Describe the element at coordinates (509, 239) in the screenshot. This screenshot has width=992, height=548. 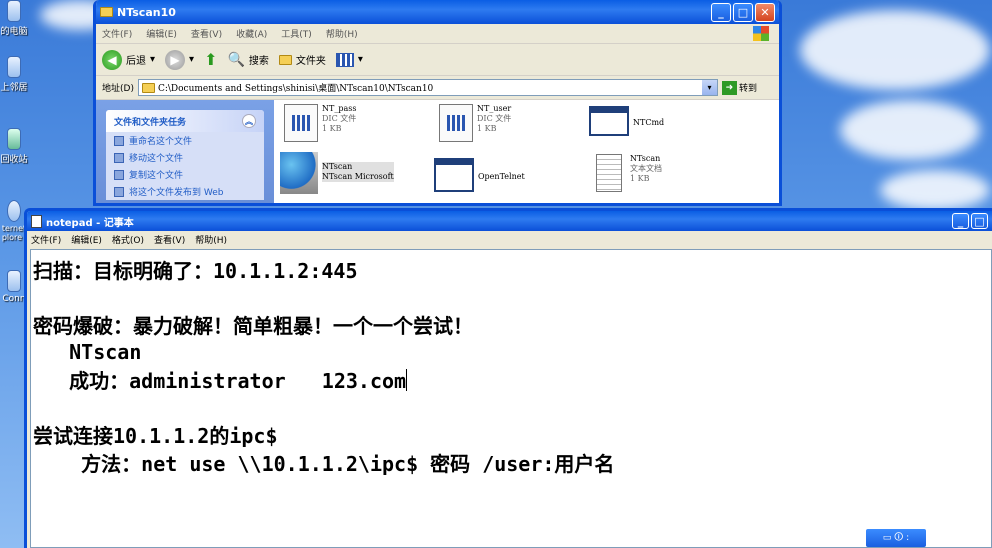
I see `notepad-menubar: 文件(F) 编辑(E) 格式(O) 查看(V) 帮助(H)` at that location.